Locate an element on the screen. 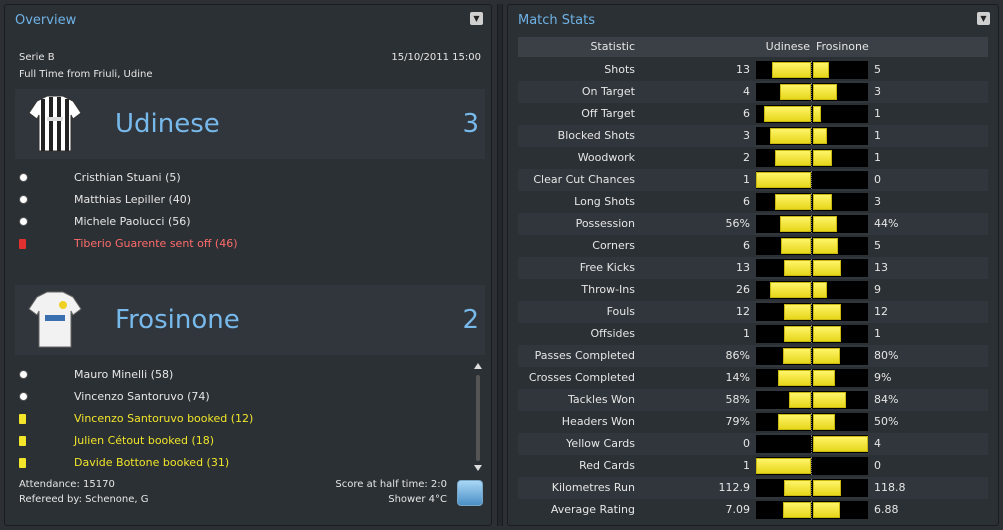 The image size is (1003, 530). stat-away-value: 80% is located at coordinates (886, 355).